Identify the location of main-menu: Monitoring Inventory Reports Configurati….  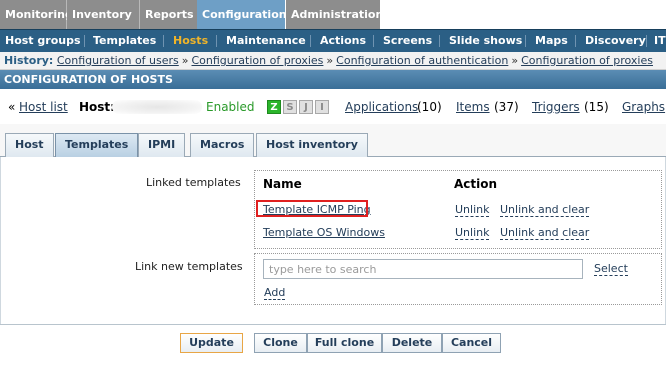
(333, 14).